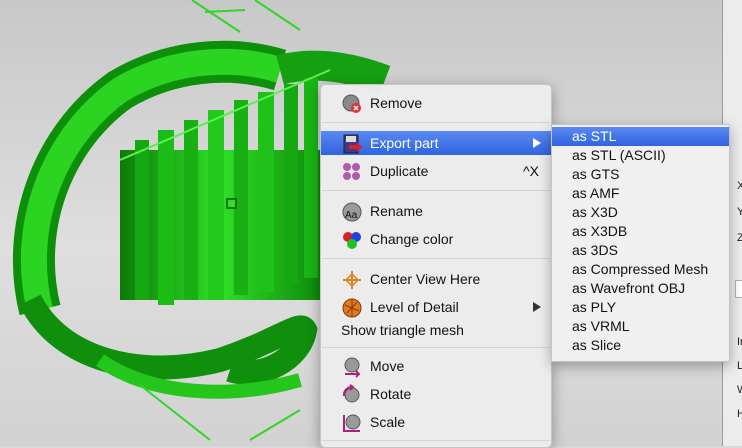  Describe the element at coordinates (388, 422) in the screenshot. I see `menu-item-label: Scale` at that location.